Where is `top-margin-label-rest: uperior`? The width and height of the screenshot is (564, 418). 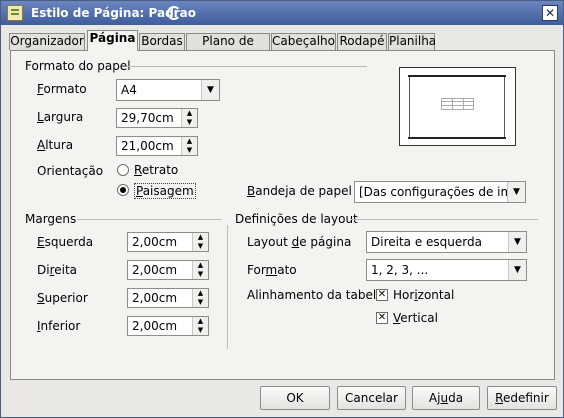 top-margin-label-rest: uperior is located at coordinates (66, 298).